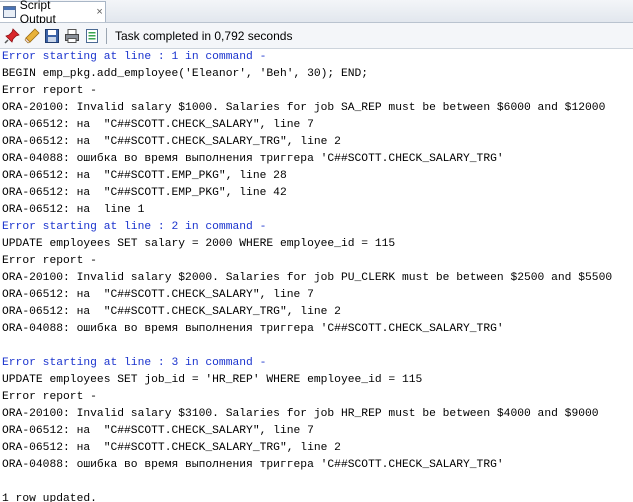  I want to click on toolbar-separator, so click(106, 35).